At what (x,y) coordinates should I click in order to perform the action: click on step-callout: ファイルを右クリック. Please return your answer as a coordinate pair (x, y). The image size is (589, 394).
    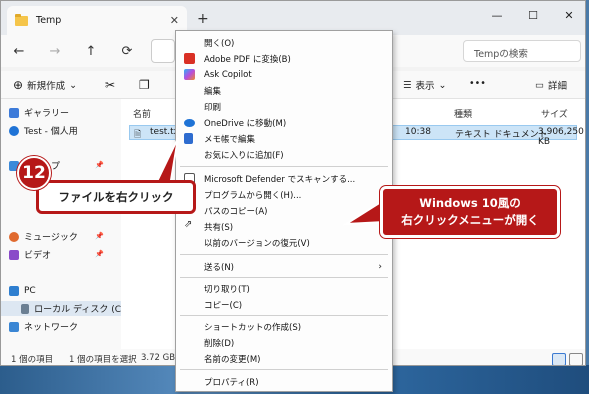
    Looking at the image, I should click on (116, 197).